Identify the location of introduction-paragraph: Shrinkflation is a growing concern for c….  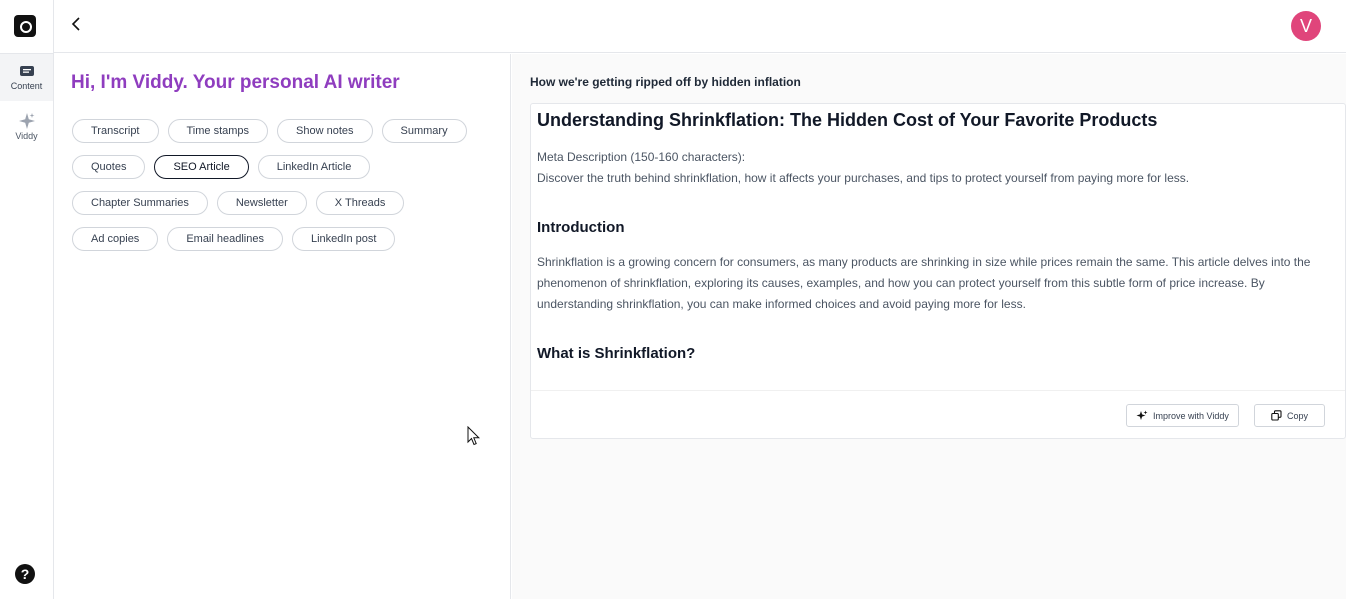
(924, 283).